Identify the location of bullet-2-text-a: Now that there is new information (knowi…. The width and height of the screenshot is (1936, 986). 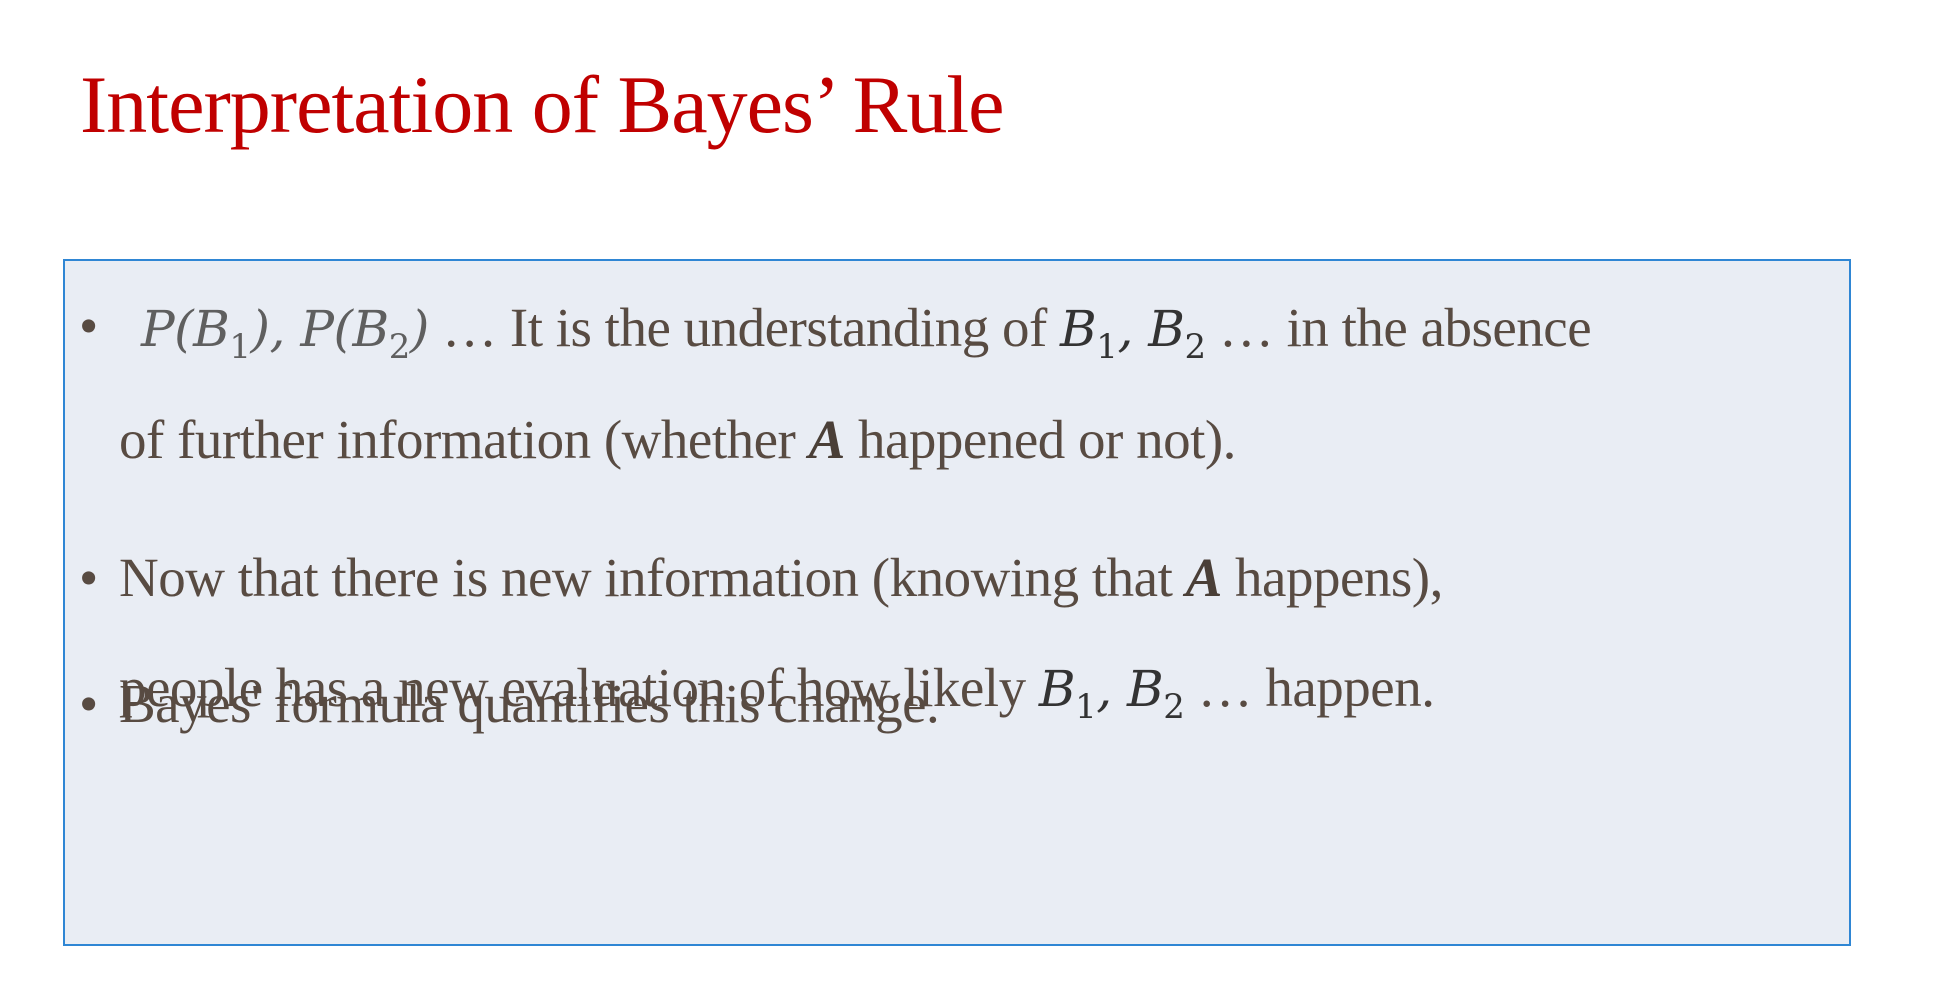
(652, 577).